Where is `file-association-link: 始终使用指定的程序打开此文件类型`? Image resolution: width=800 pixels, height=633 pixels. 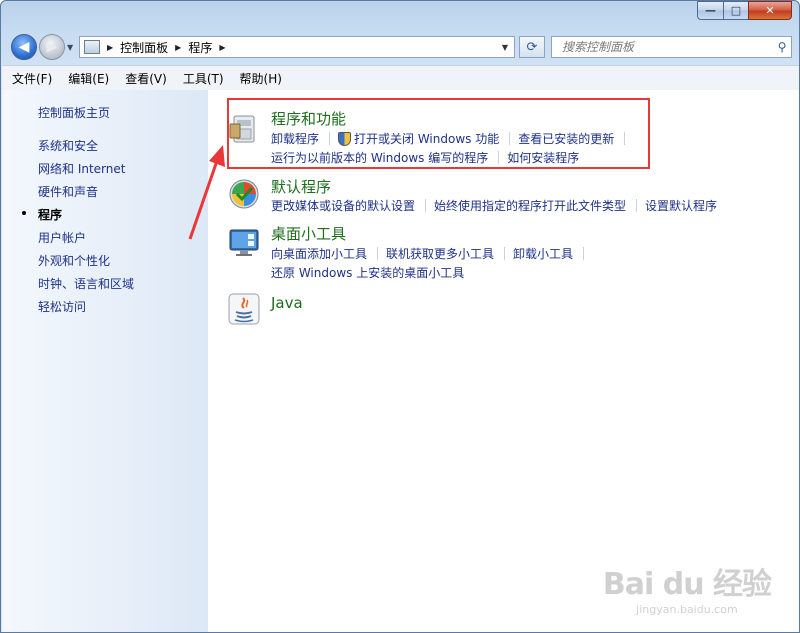
file-association-link: 始终使用指定的程序打开此文件类型 is located at coordinates (530, 205).